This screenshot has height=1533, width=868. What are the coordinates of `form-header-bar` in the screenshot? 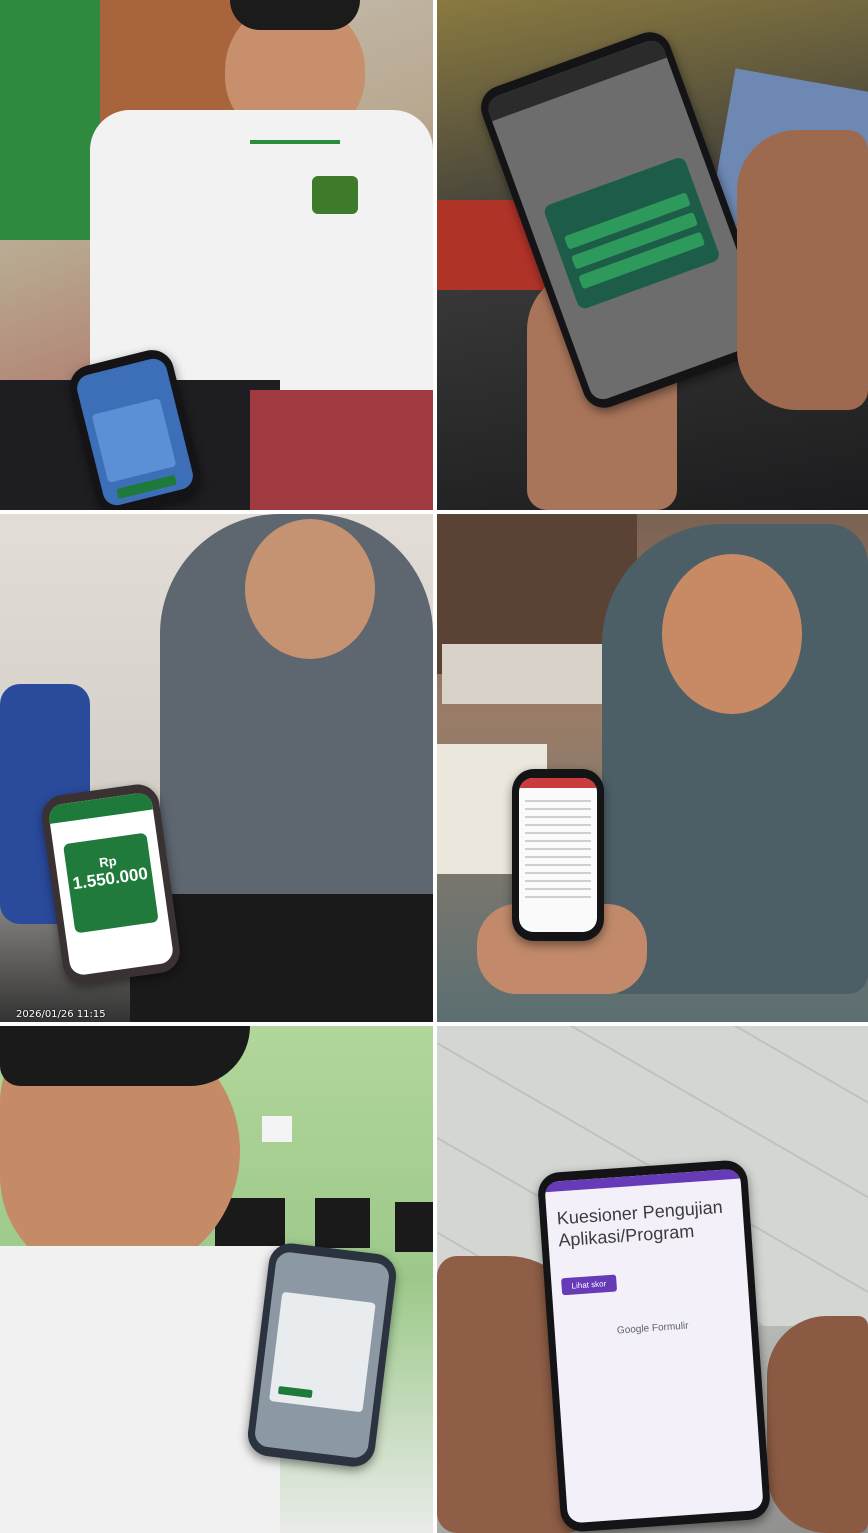 It's located at (642, 1180).